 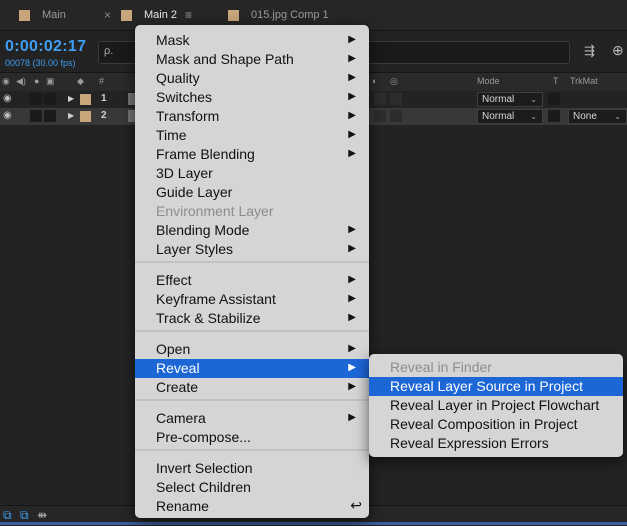 What do you see at coordinates (252, 349) in the screenshot?
I see `menu-item-open: Open ▶` at bounding box center [252, 349].